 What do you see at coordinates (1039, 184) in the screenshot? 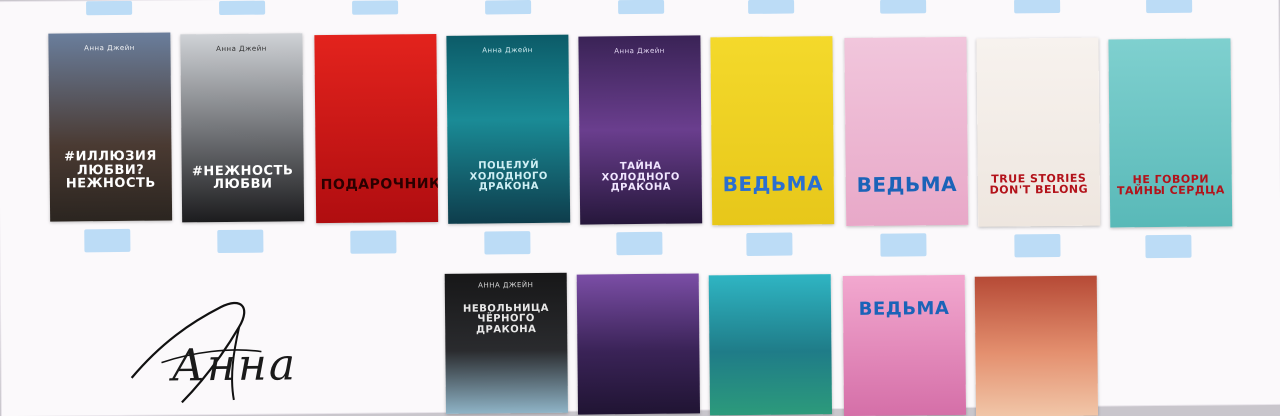
I see `book-title: TRUE STORIES DON'T BELONG` at bounding box center [1039, 184].